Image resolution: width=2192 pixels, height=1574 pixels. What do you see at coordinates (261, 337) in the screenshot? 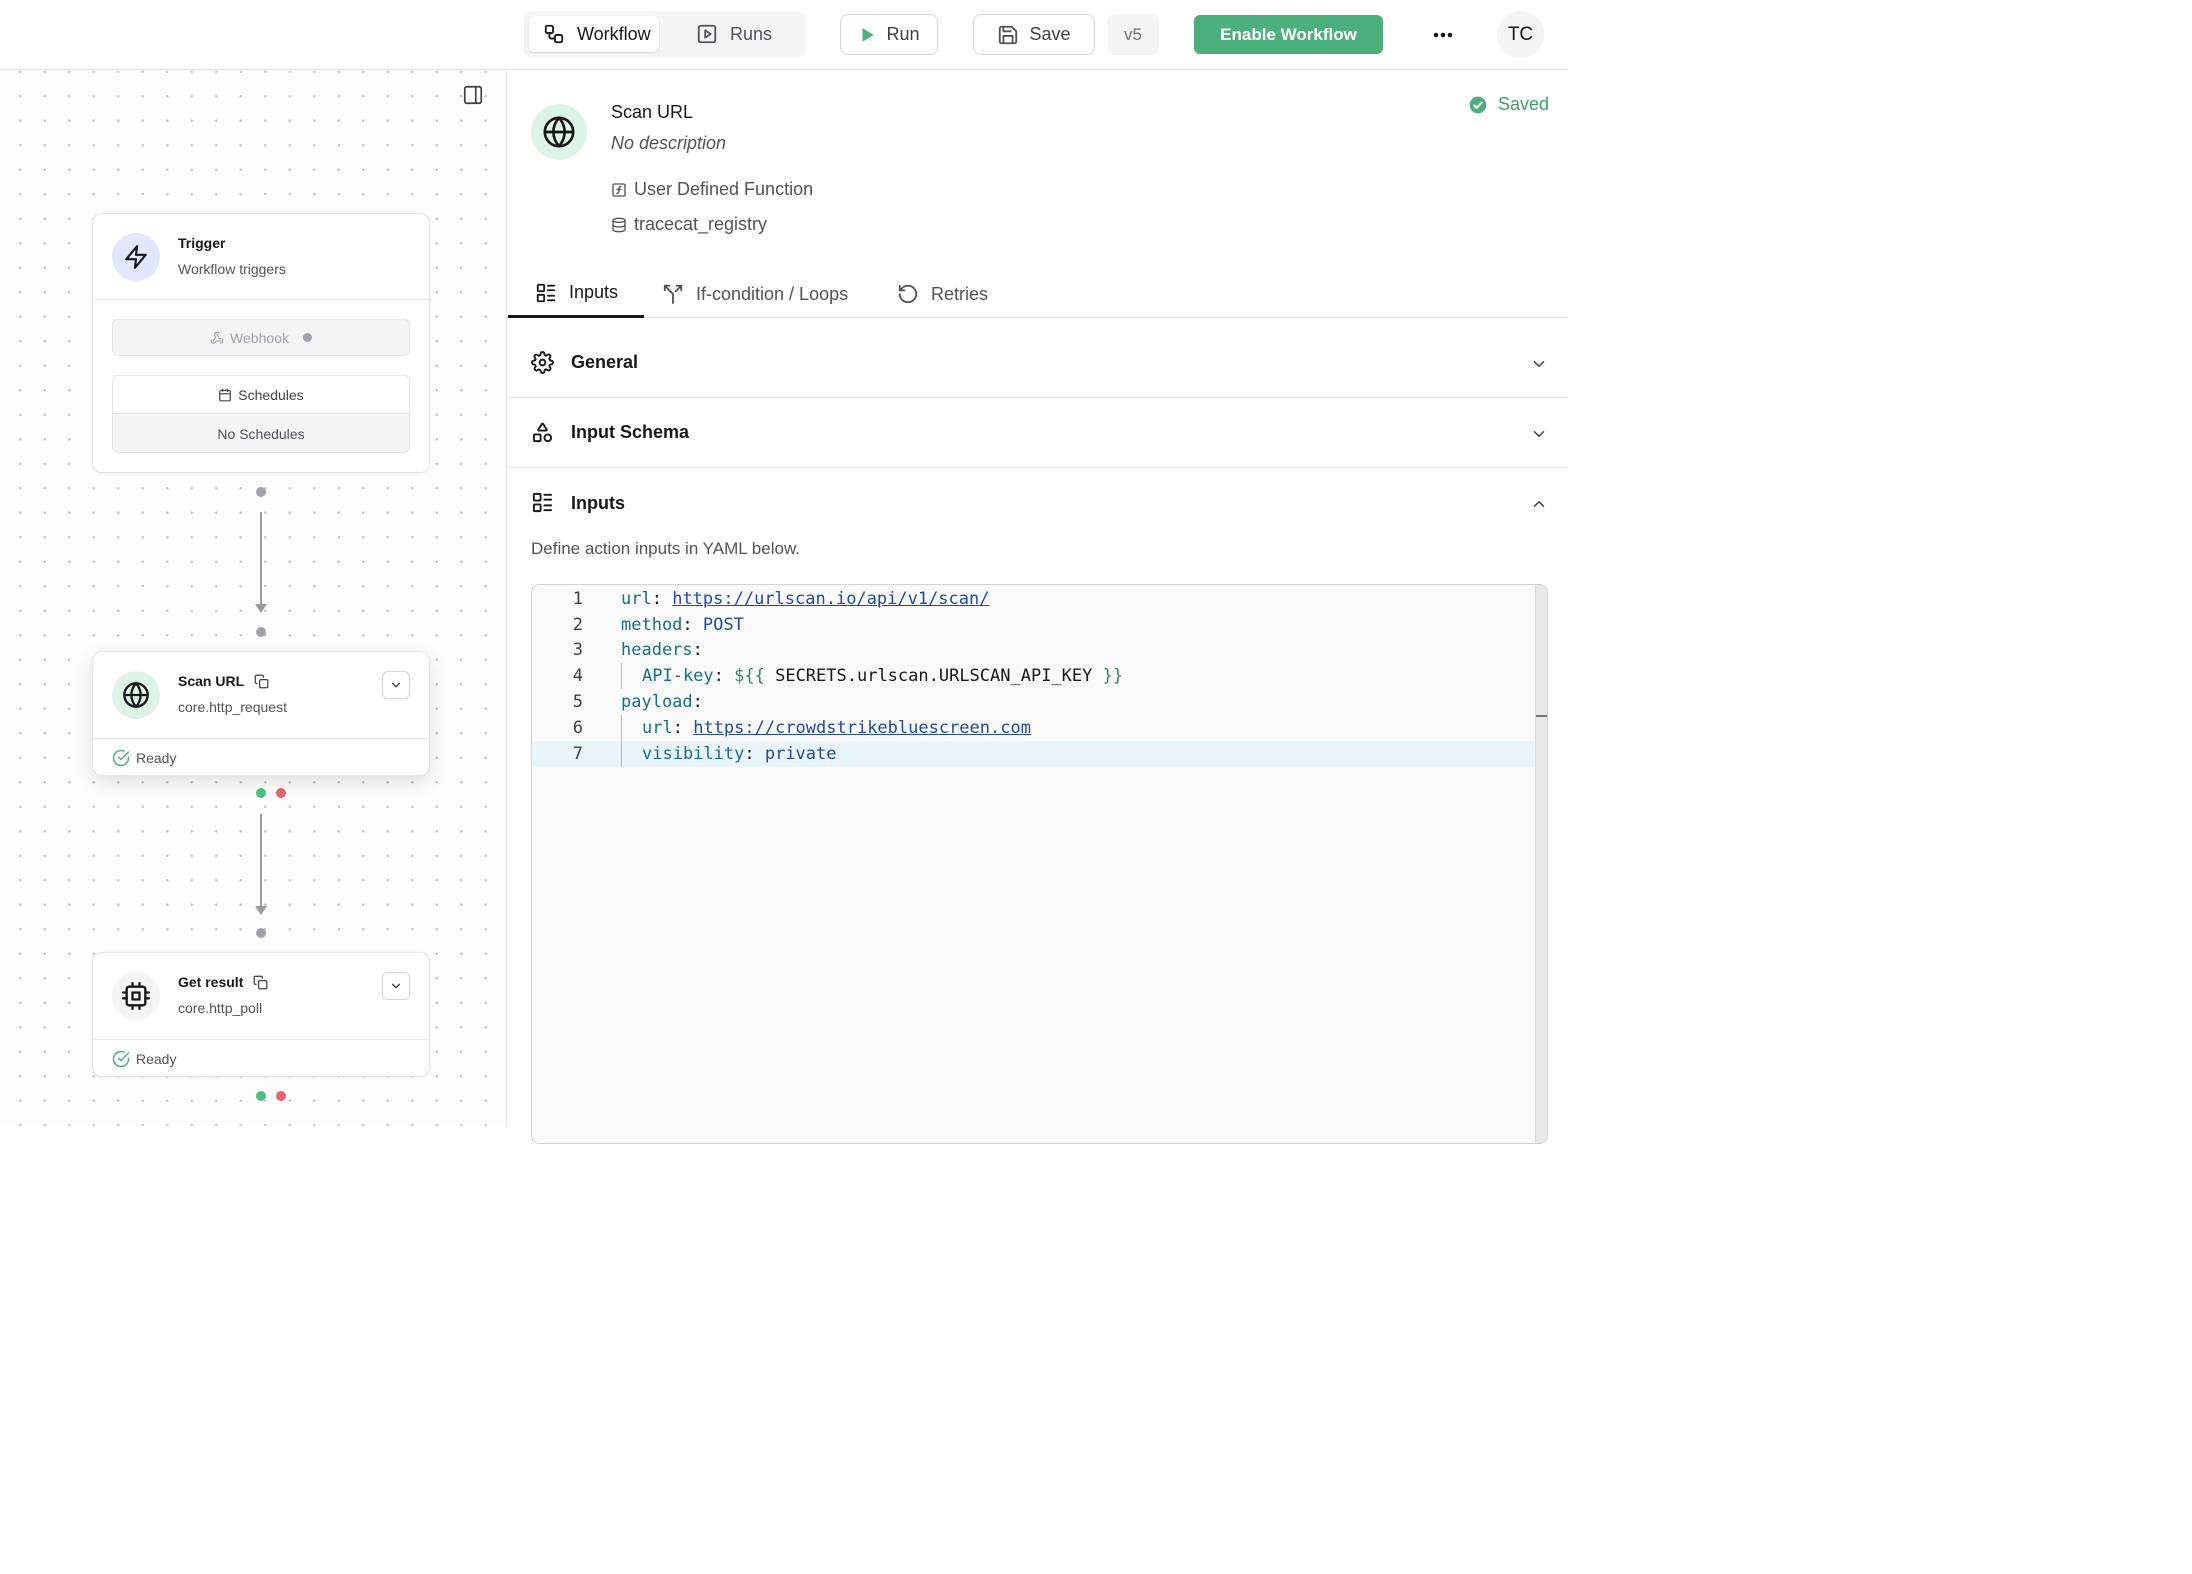
I see `webhook-button: Webhook` at bounding box center [261, 337].